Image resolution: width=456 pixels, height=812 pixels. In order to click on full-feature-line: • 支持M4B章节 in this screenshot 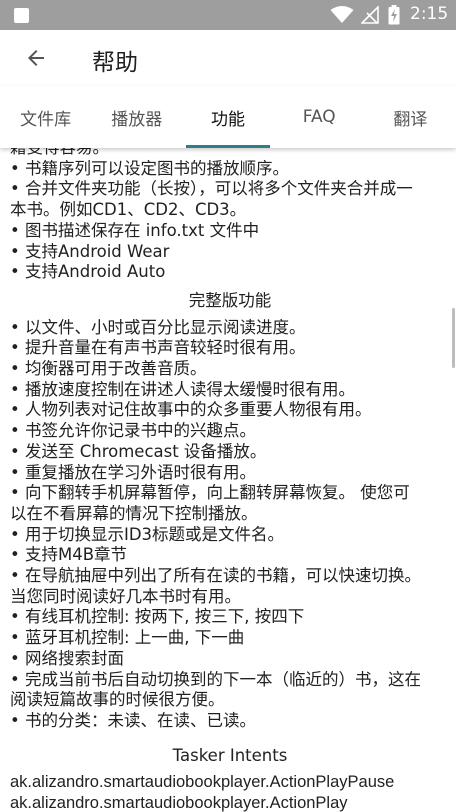, I will do `click(69, 555)`.